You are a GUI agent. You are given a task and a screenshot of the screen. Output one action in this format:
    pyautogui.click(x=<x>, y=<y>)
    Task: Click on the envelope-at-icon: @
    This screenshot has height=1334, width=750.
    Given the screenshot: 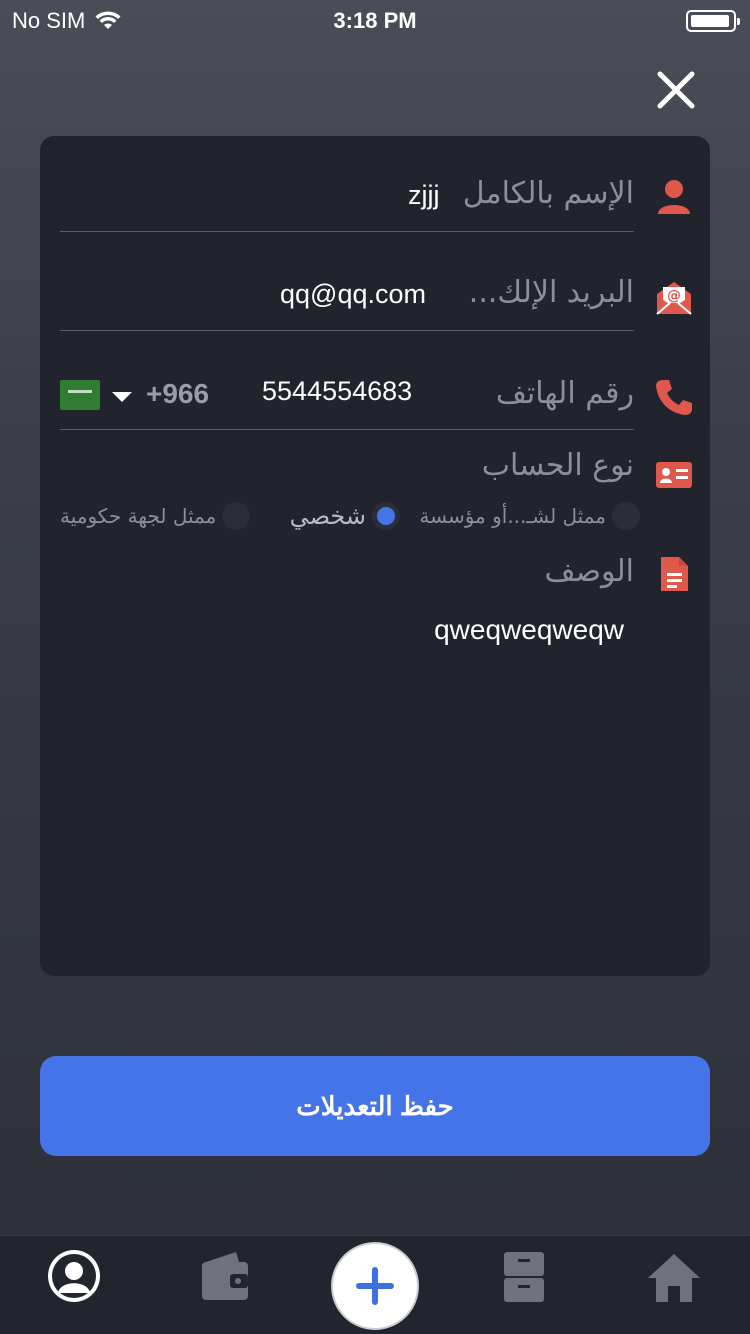 What is the action you would take?
    pyautogui.click(x=674, y=298)
    